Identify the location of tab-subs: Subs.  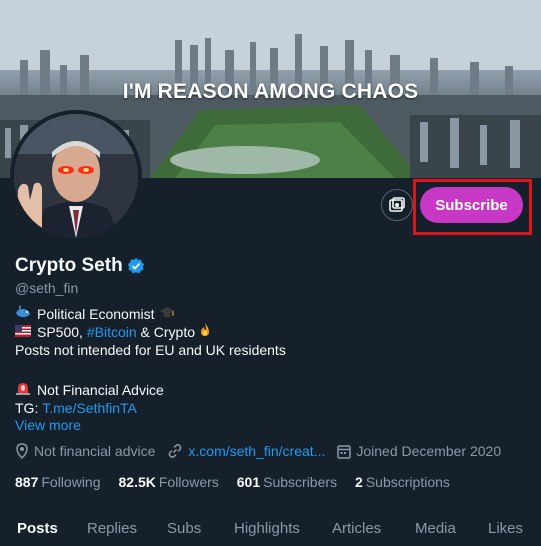
(184, 528).